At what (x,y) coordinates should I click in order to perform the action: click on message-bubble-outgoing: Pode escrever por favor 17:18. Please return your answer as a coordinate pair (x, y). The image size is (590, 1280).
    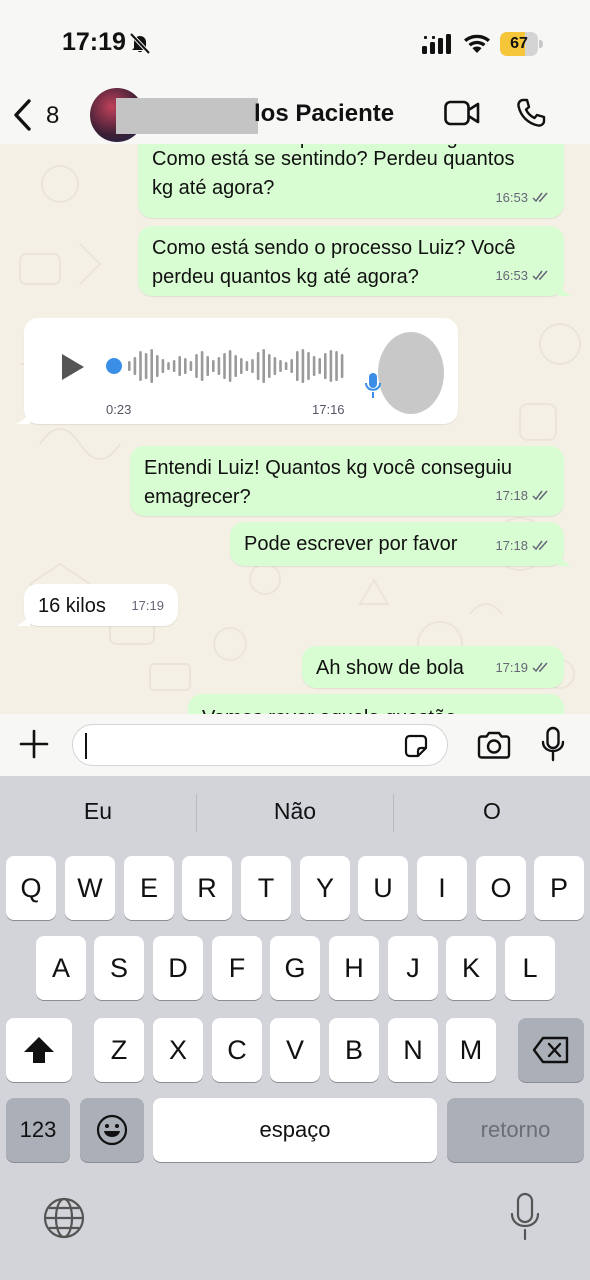
    Looking at the image, I should click on (401, 544).